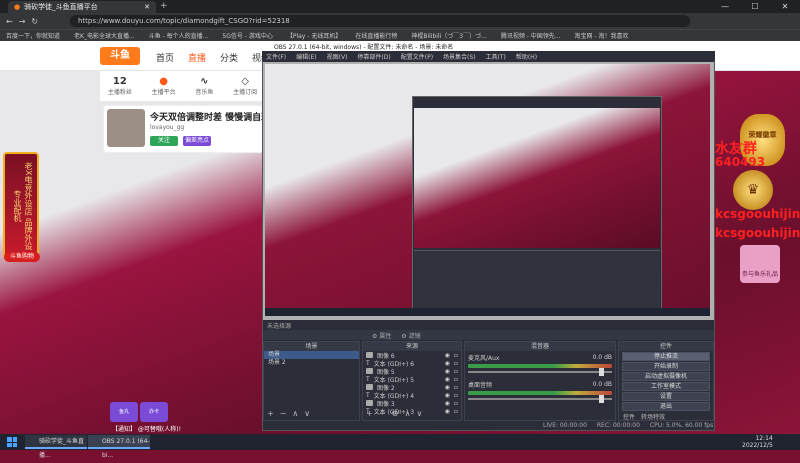 This screenshot has width=800, height=463. What do you see at coordinates (167, 127) in the screenshot?
I see `room-host-name: lovayou_gg` at bounding box center [167, 127].